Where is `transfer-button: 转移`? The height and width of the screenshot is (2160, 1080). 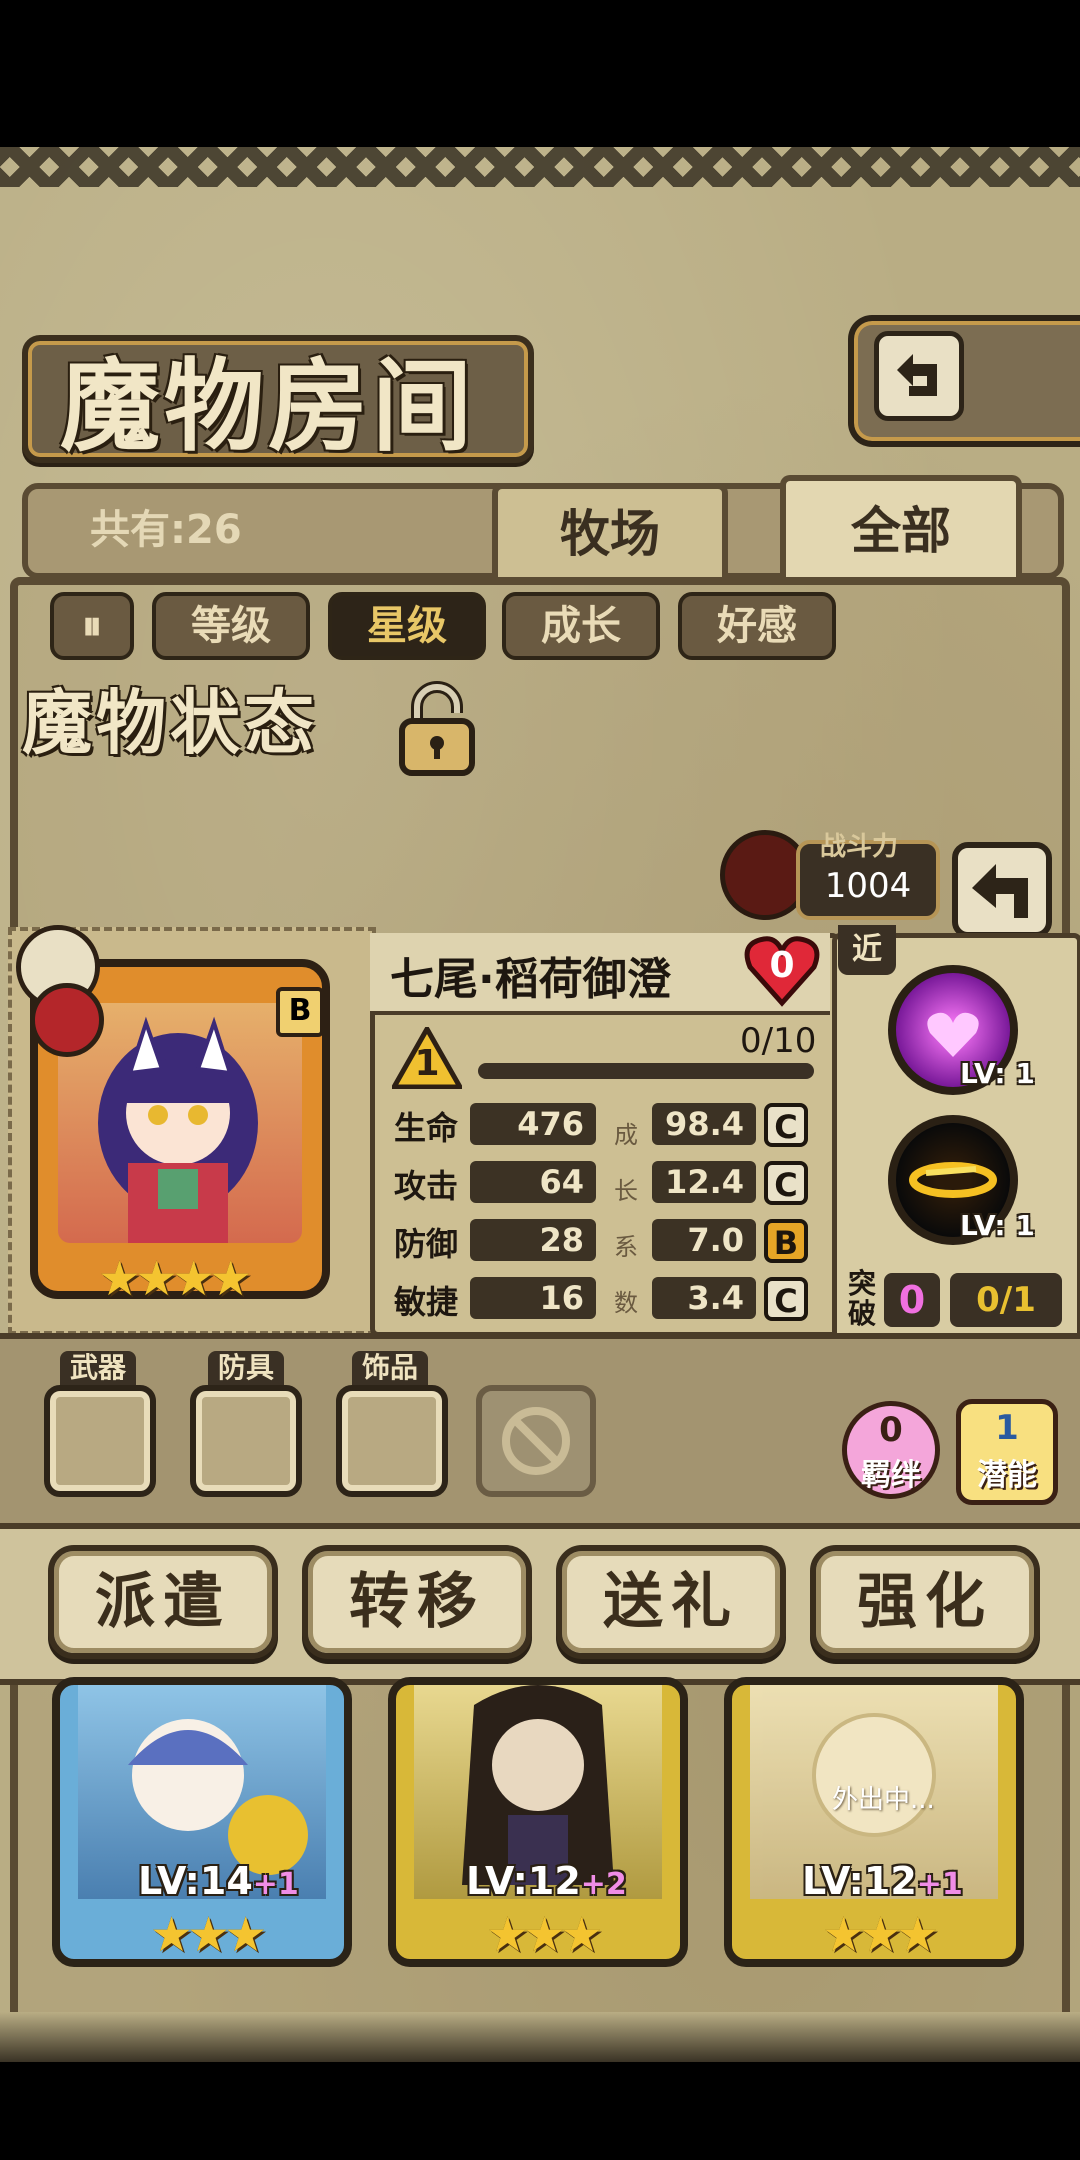 transfer-button: 转移 is located at coordinates (417, 1602).